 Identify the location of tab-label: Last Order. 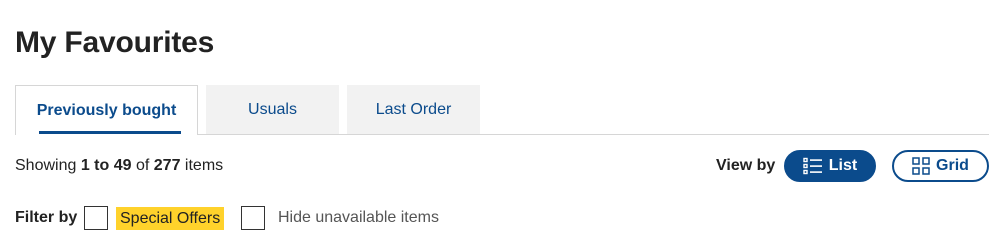
(413, 109).